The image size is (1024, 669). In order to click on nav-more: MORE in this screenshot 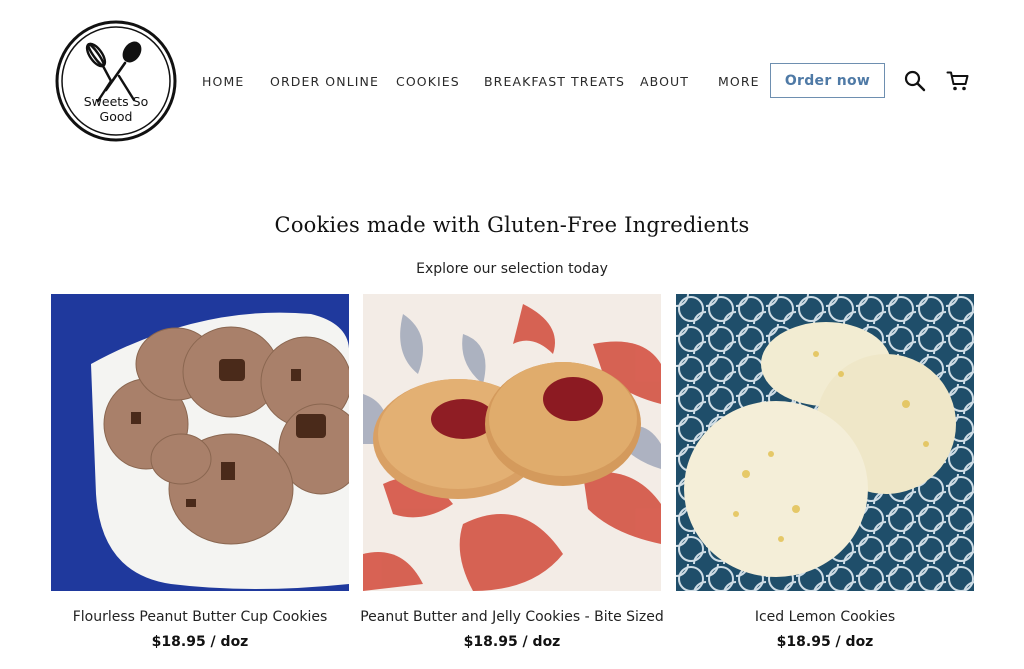, I will do `click(739, 81)`.